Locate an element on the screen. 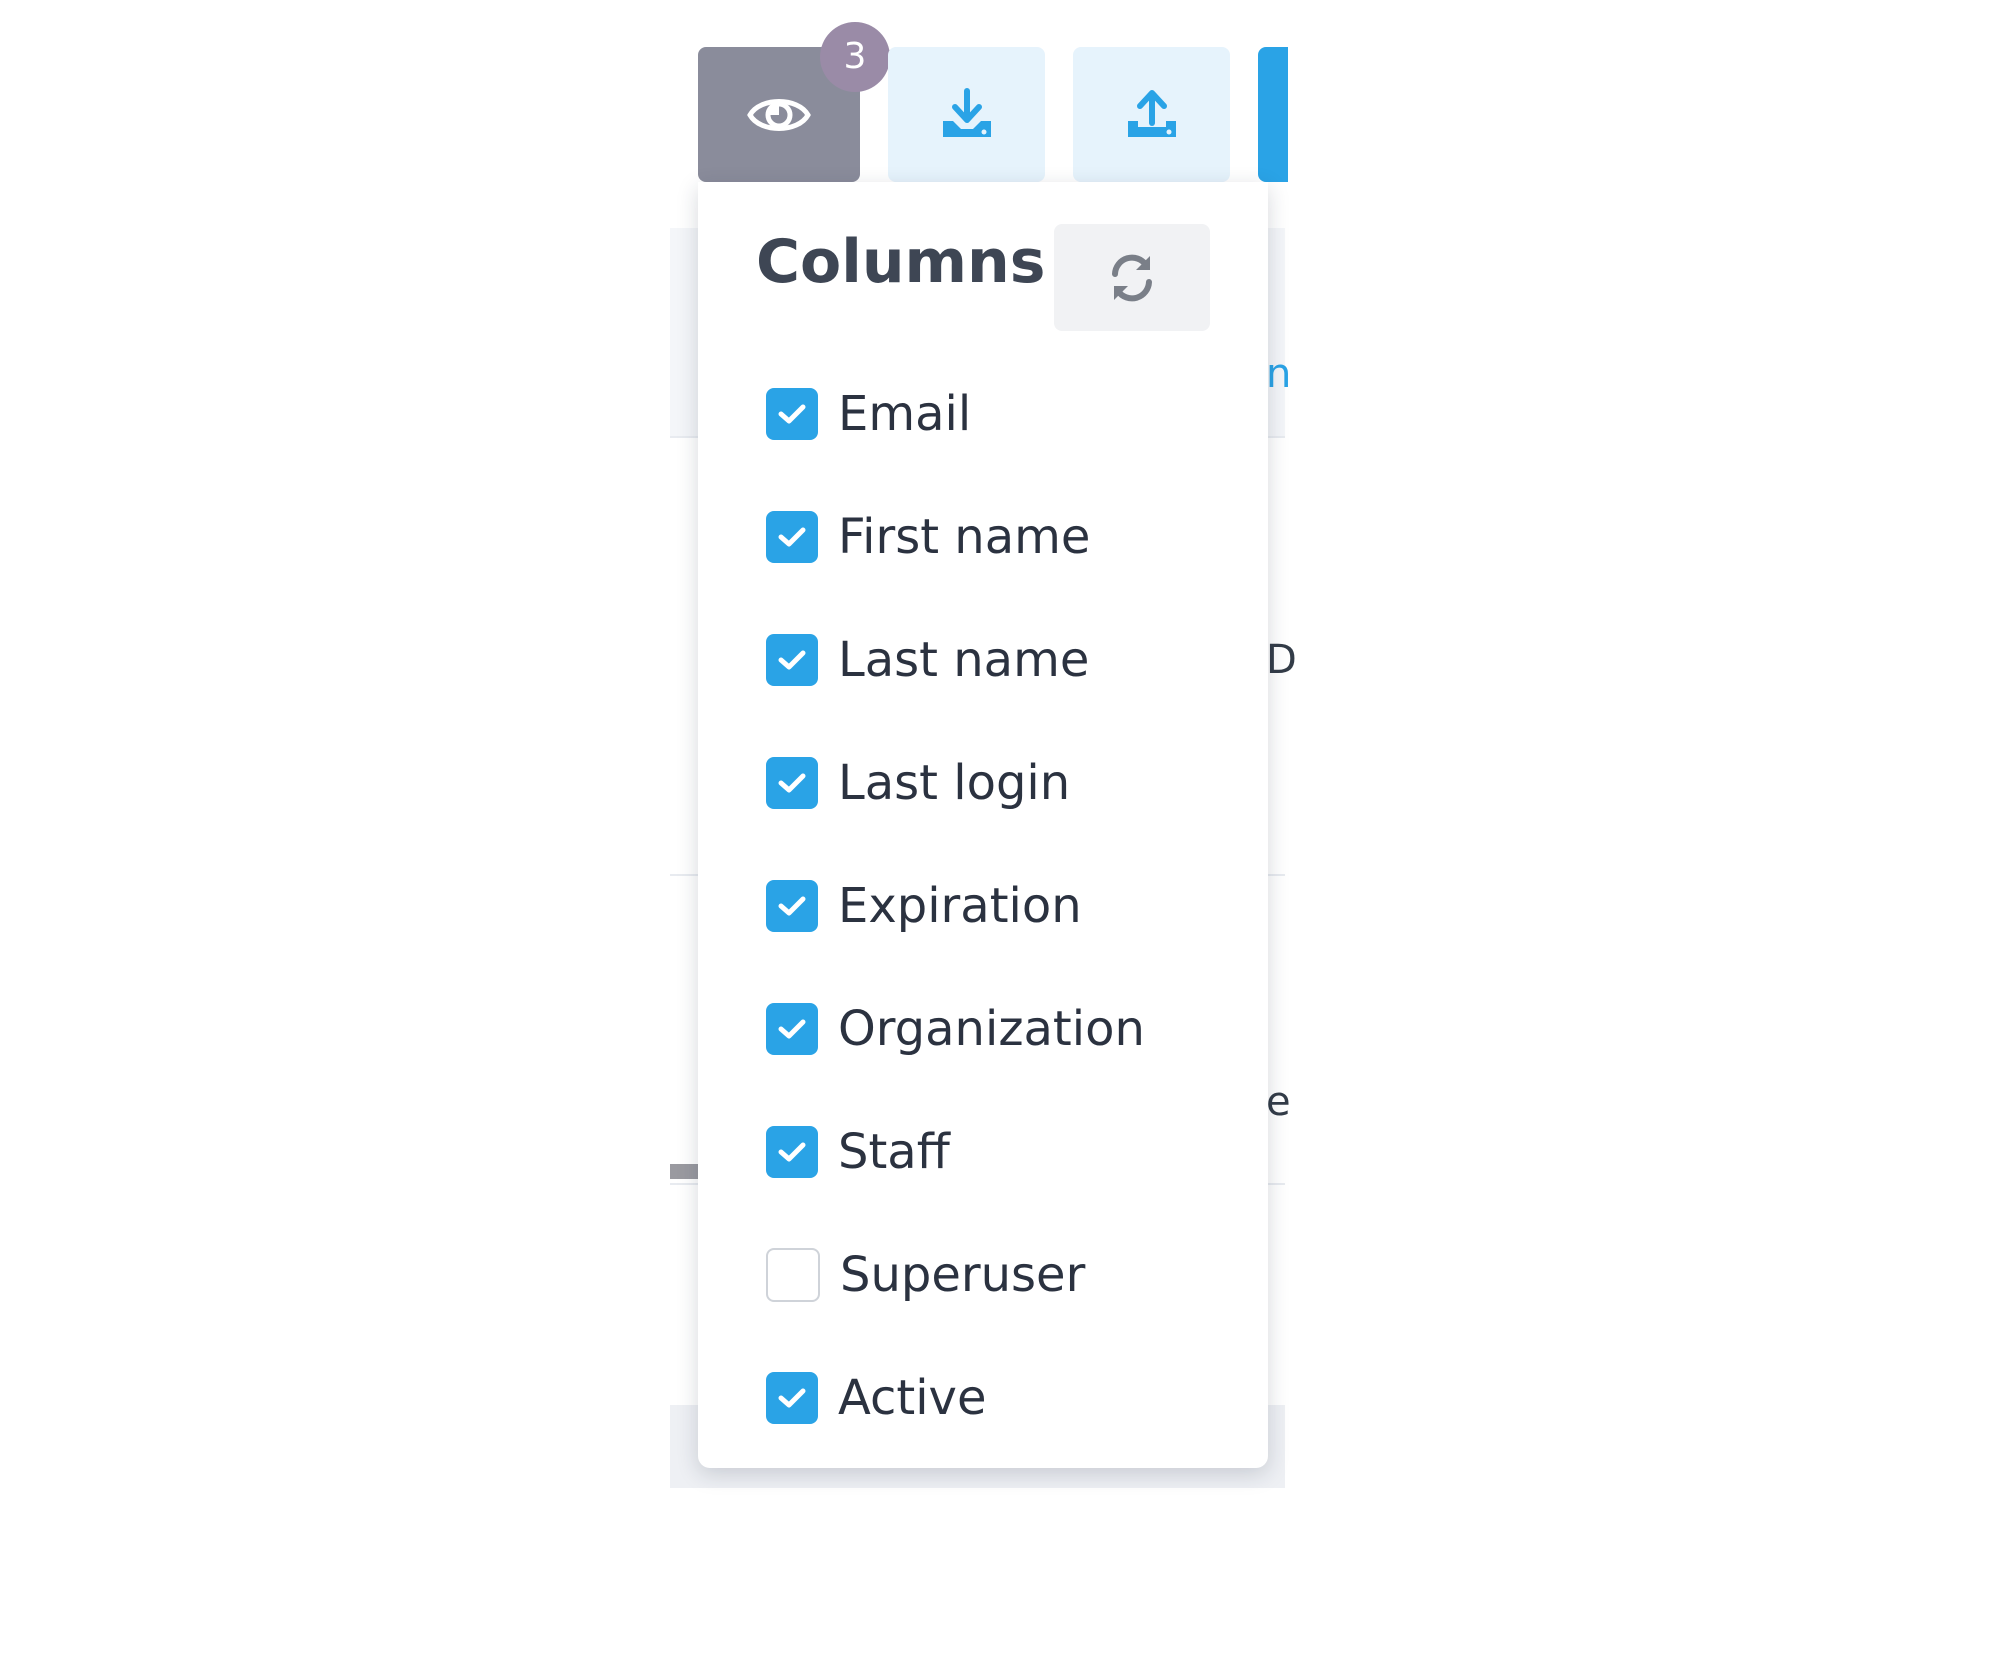 The width and height of the screenshot is (2000, 1653). column-toggle-active: Active is located at coordinates (876, 1398).